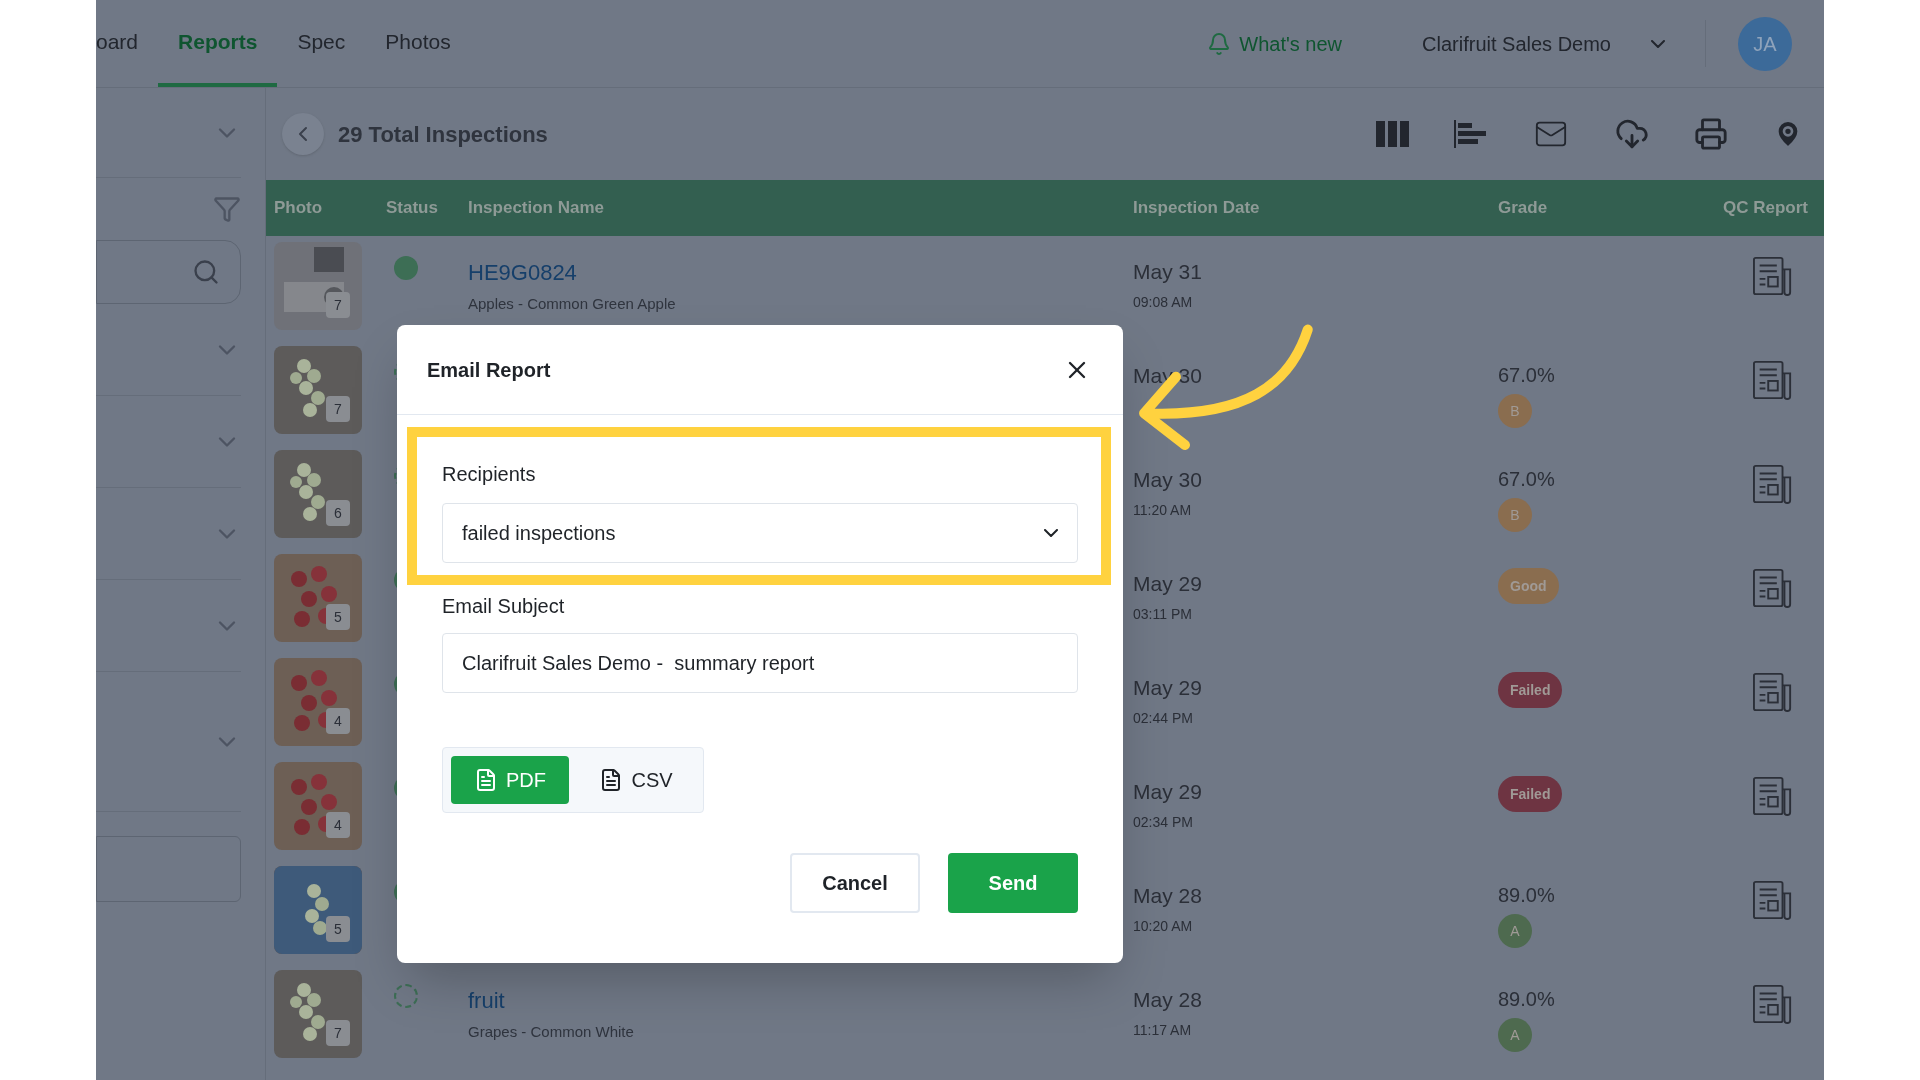 This screenshot has width=1920, height=1080. I want to click on print-icon, so click(1711, 134).